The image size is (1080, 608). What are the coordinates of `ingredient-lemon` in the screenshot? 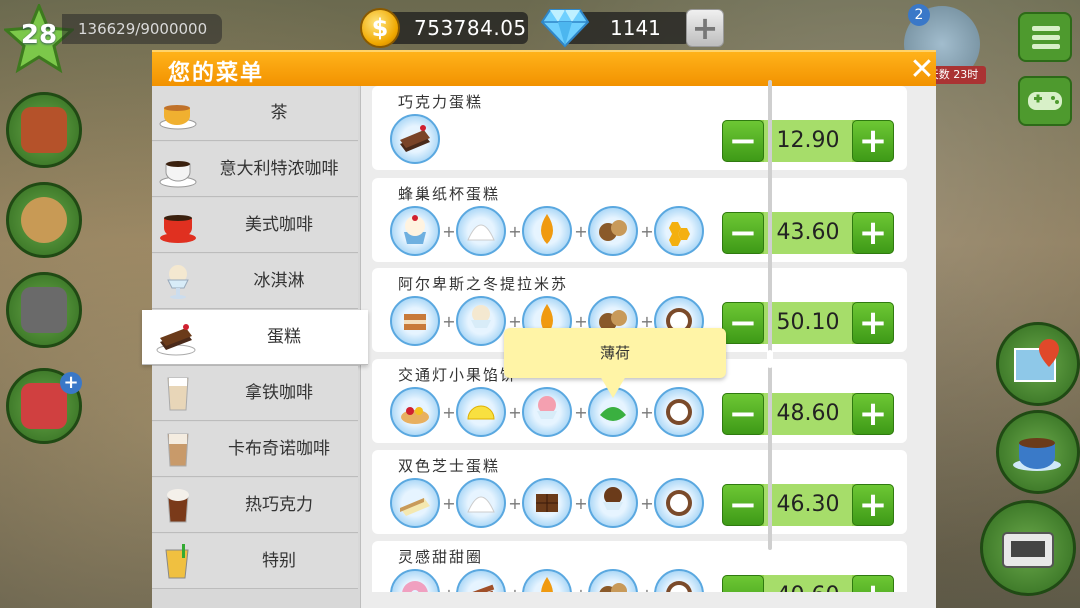 It's located at (481, 412).